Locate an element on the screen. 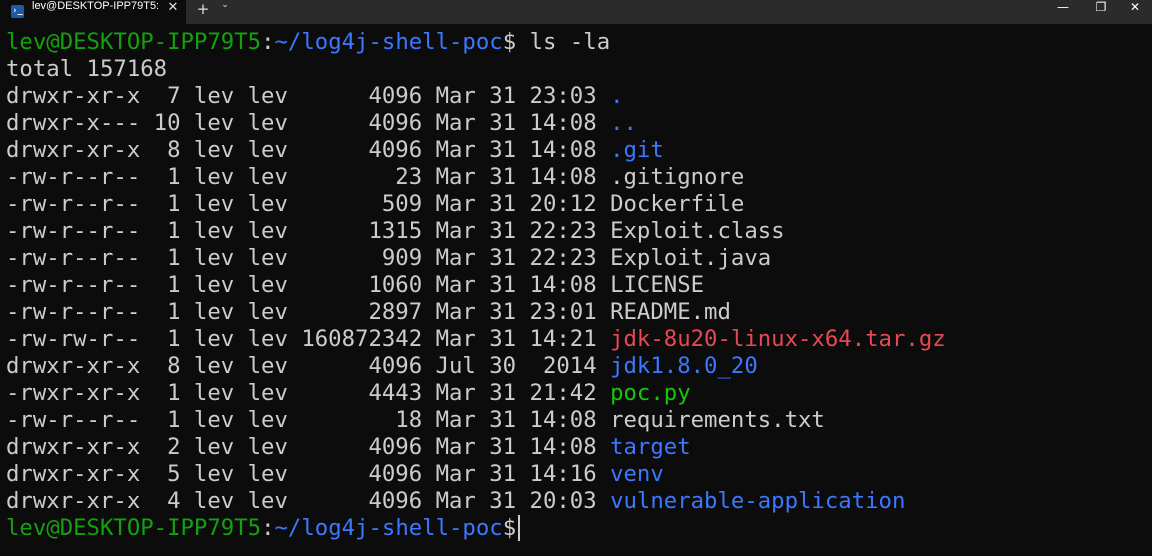  entry-name: Dockerfile is located at coordinates (677, 204).